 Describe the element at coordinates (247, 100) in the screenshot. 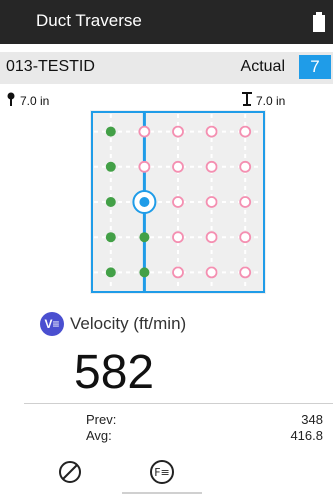

I see `dimension-marker-icon` at that location.